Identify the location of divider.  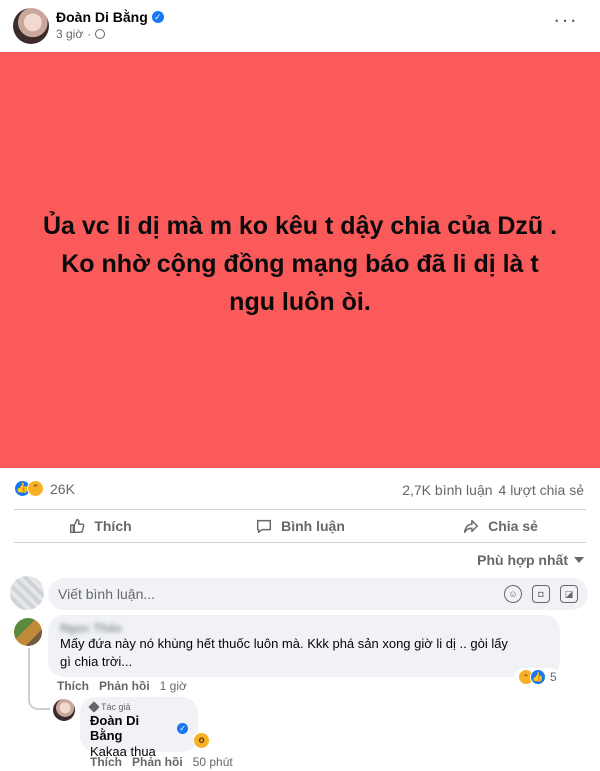
(300, 542).